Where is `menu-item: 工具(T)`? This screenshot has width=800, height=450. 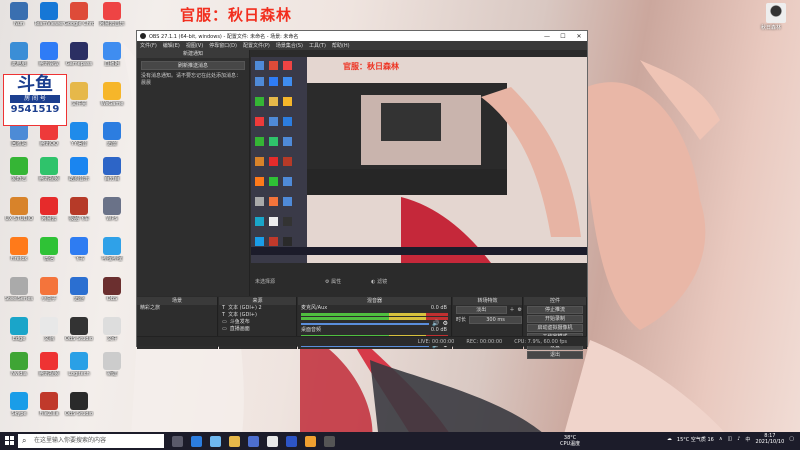 menu-item: 工具(T) is located at coordinates (317, 45).